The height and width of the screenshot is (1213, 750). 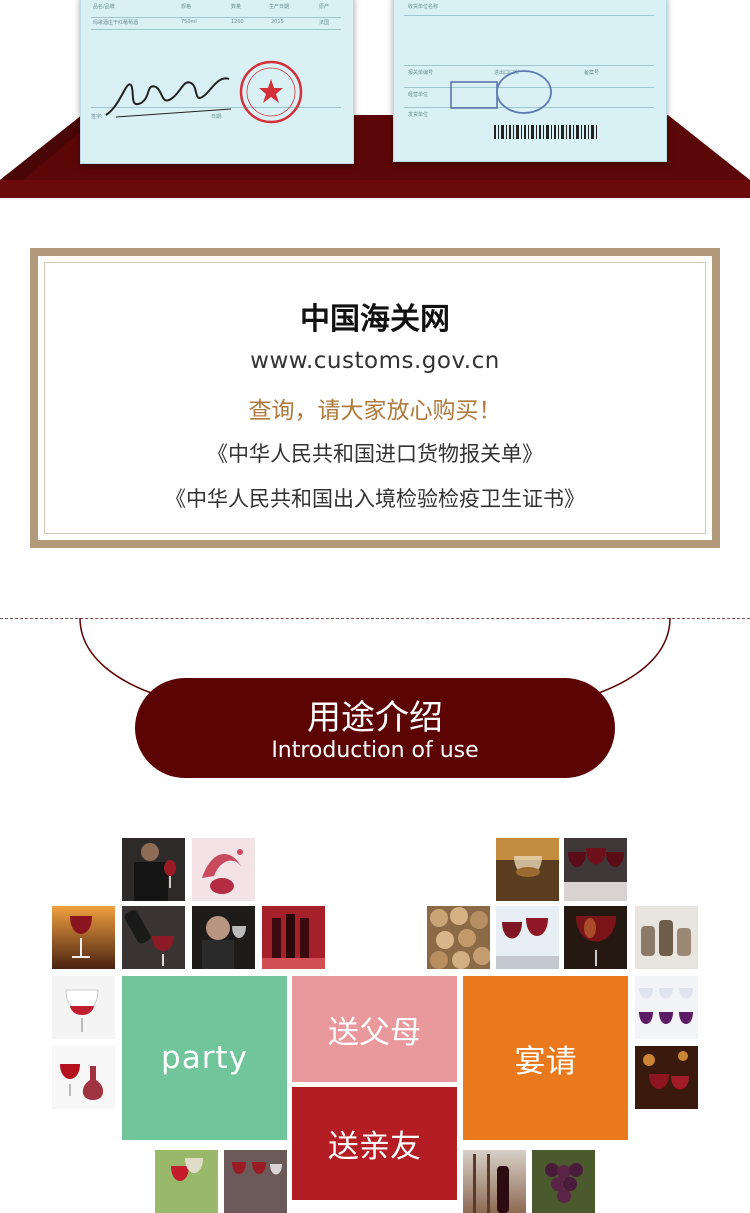 What do you see at coordinates (563, 1181) in the screenshot?
I see `photo-grapes` at bounding box center [563, 1181].